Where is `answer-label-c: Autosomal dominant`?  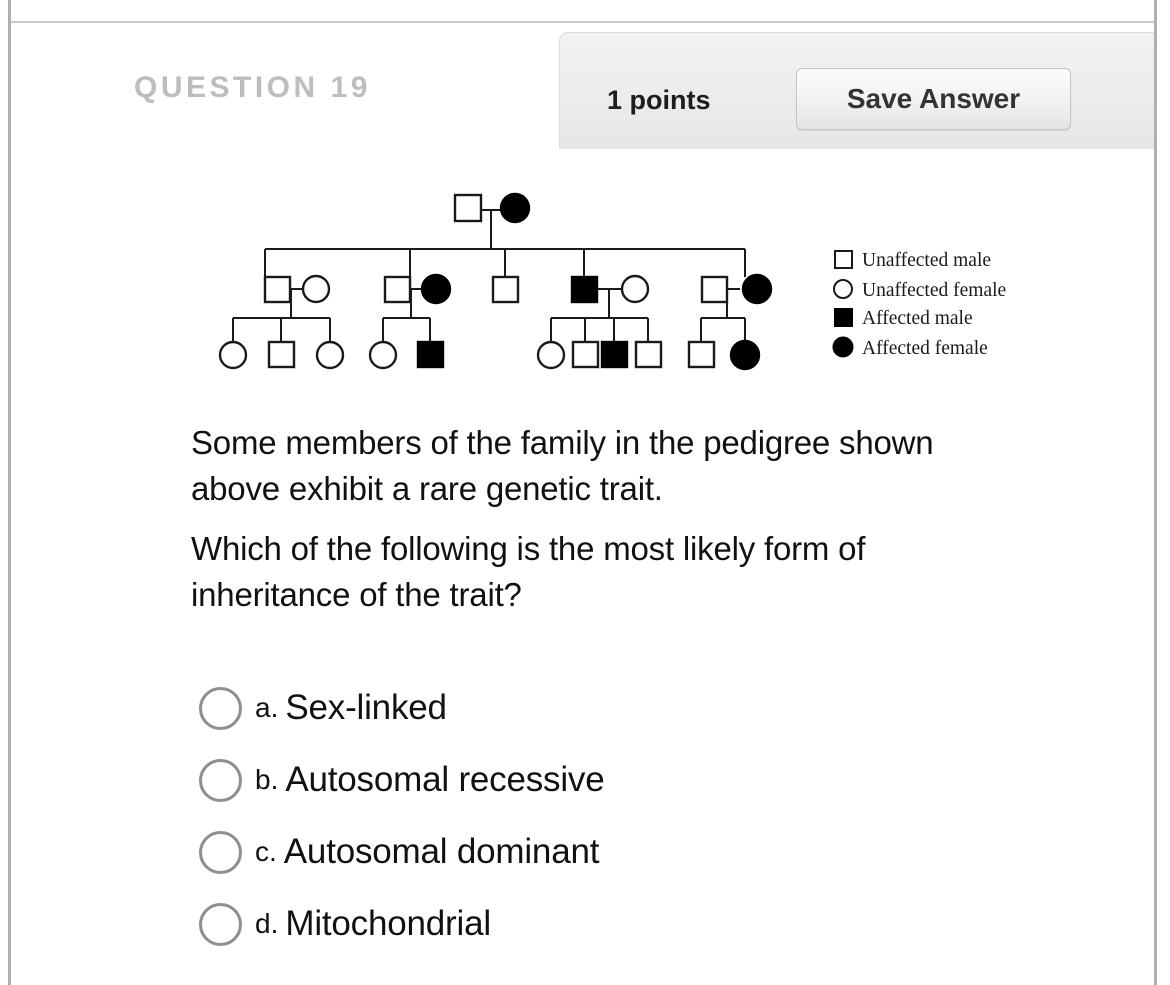 answer-label-c: Autosomal dominant is located at coordinates (441, 851).